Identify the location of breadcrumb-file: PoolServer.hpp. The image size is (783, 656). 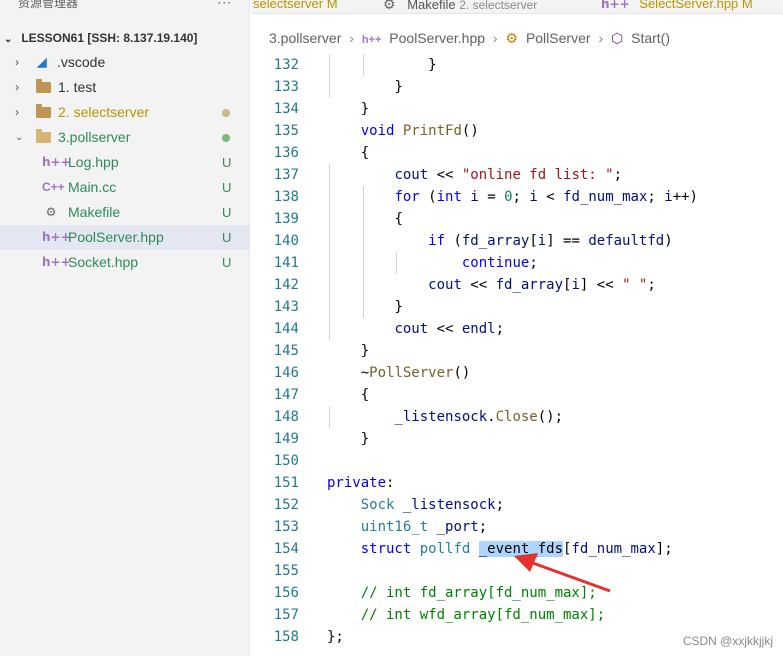
(437, 38).